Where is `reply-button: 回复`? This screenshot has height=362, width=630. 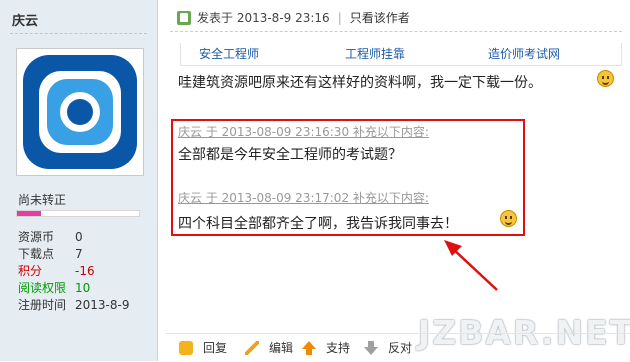 reply-button: 回复 is located at coordinates (203, 347).